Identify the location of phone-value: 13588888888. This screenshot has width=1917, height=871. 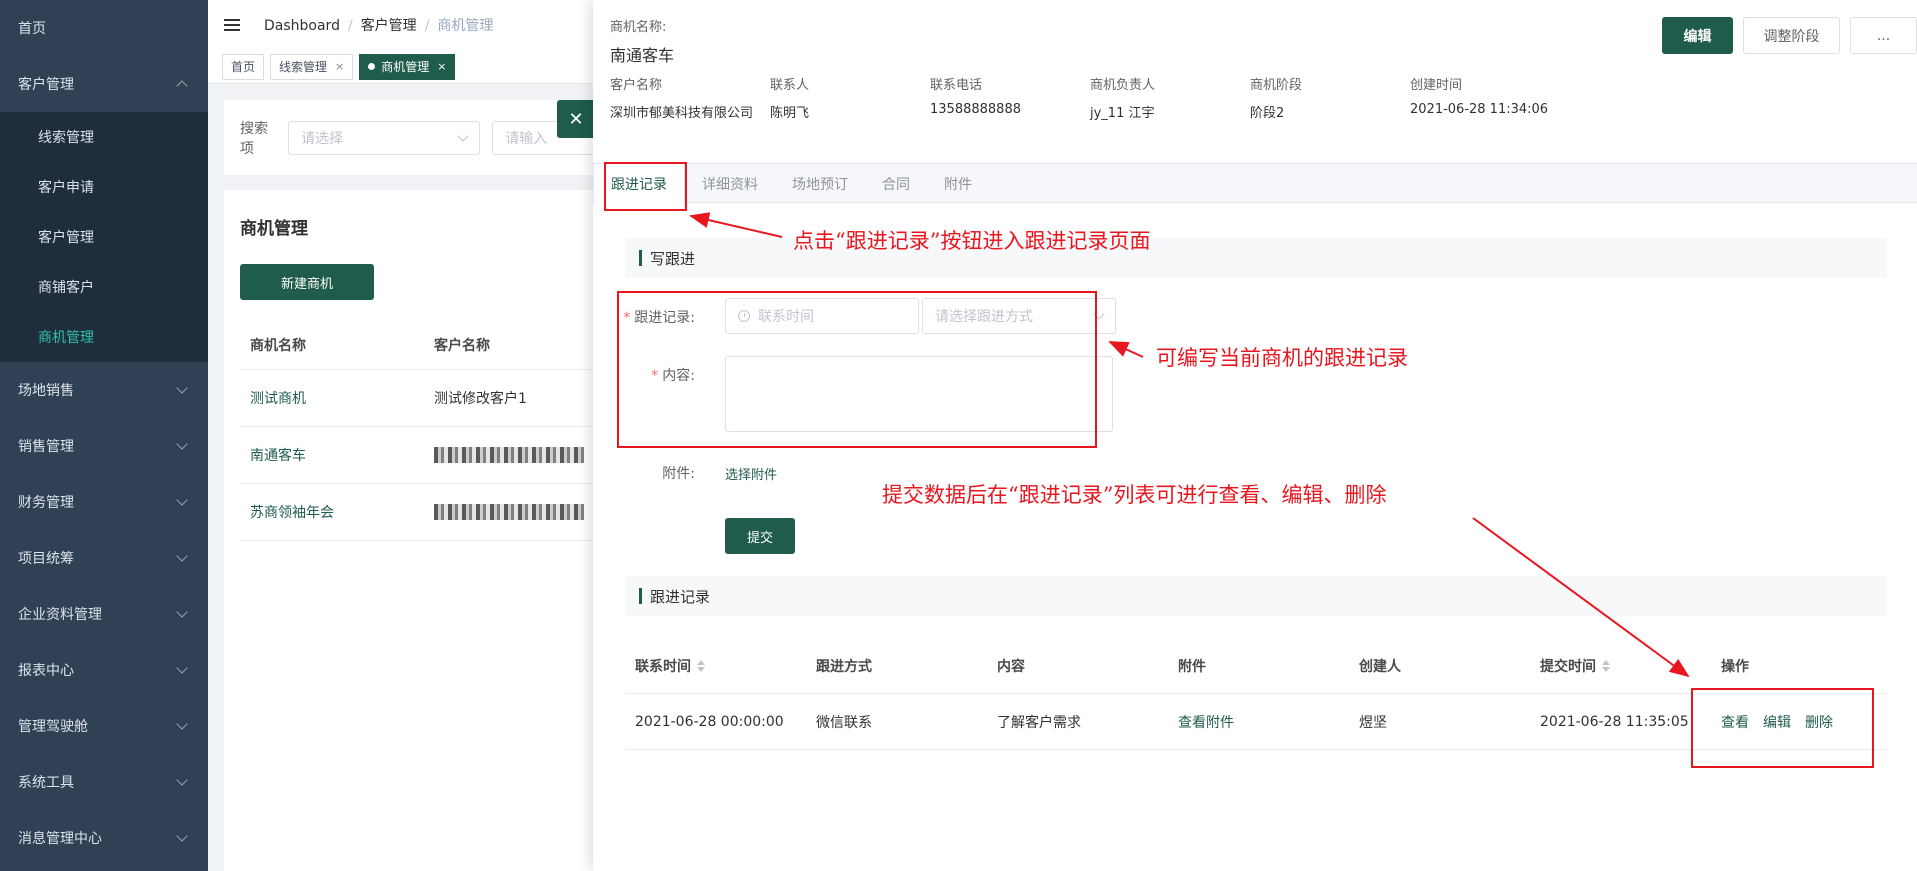
(975, 109).